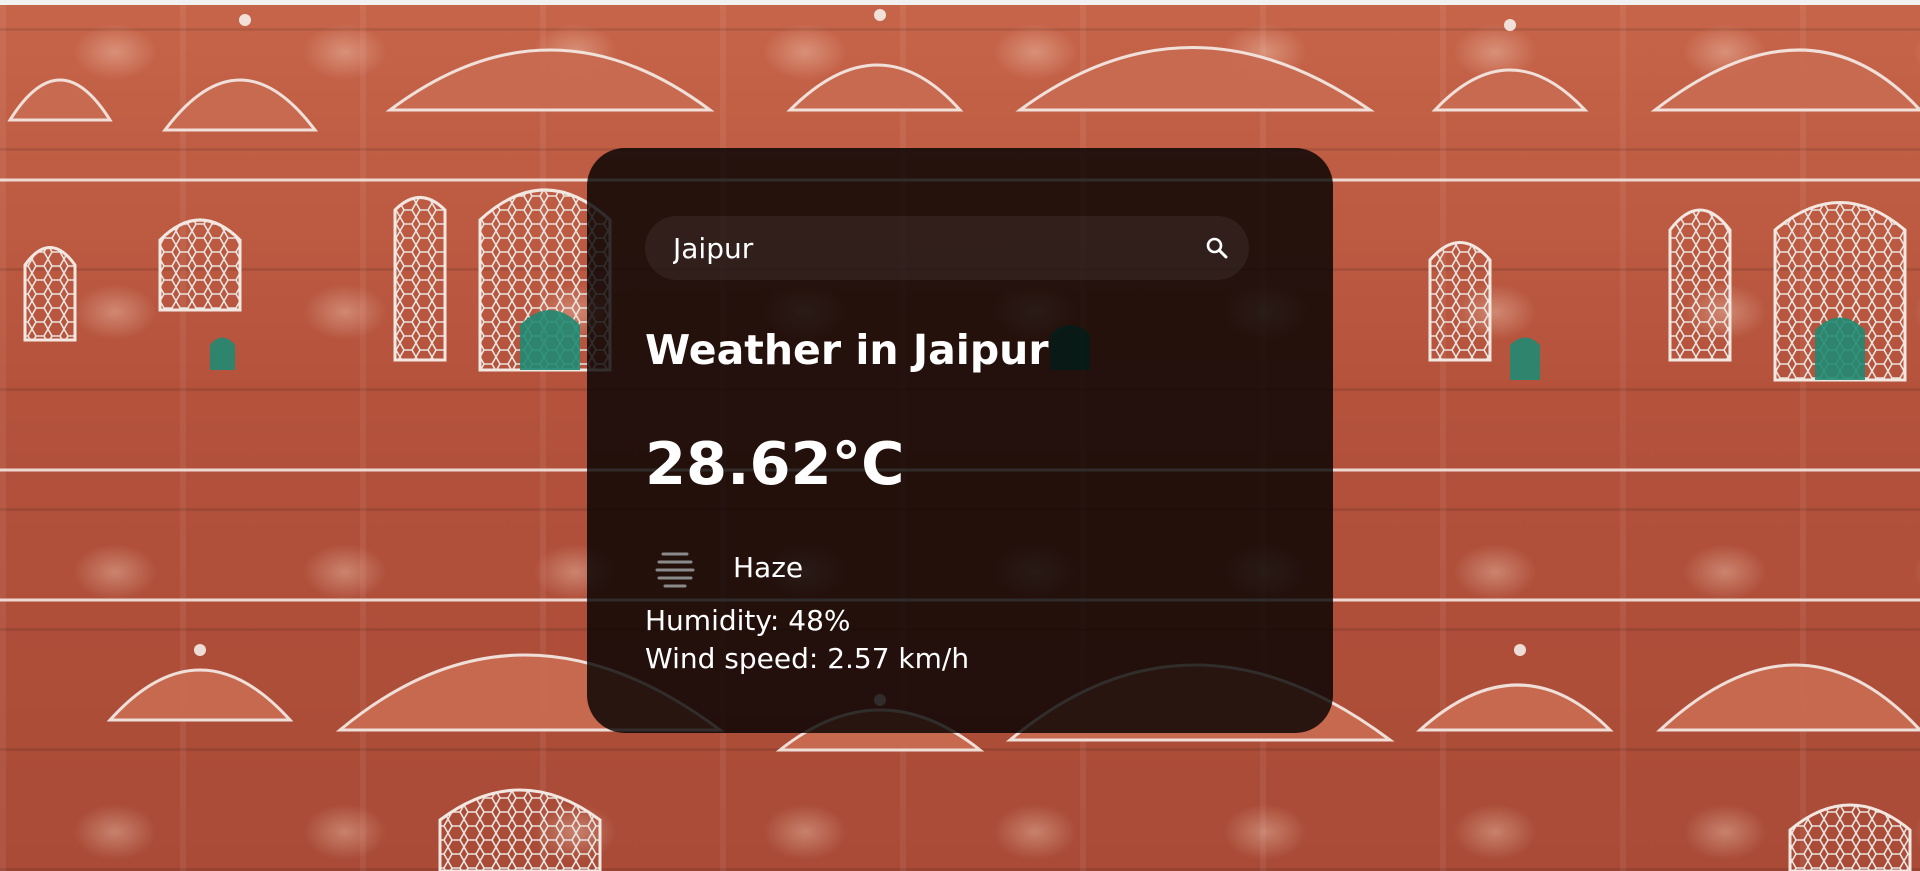 The height and width of the screenshot is (871, 1920). I want to click on search-bar, so click(947, 248).